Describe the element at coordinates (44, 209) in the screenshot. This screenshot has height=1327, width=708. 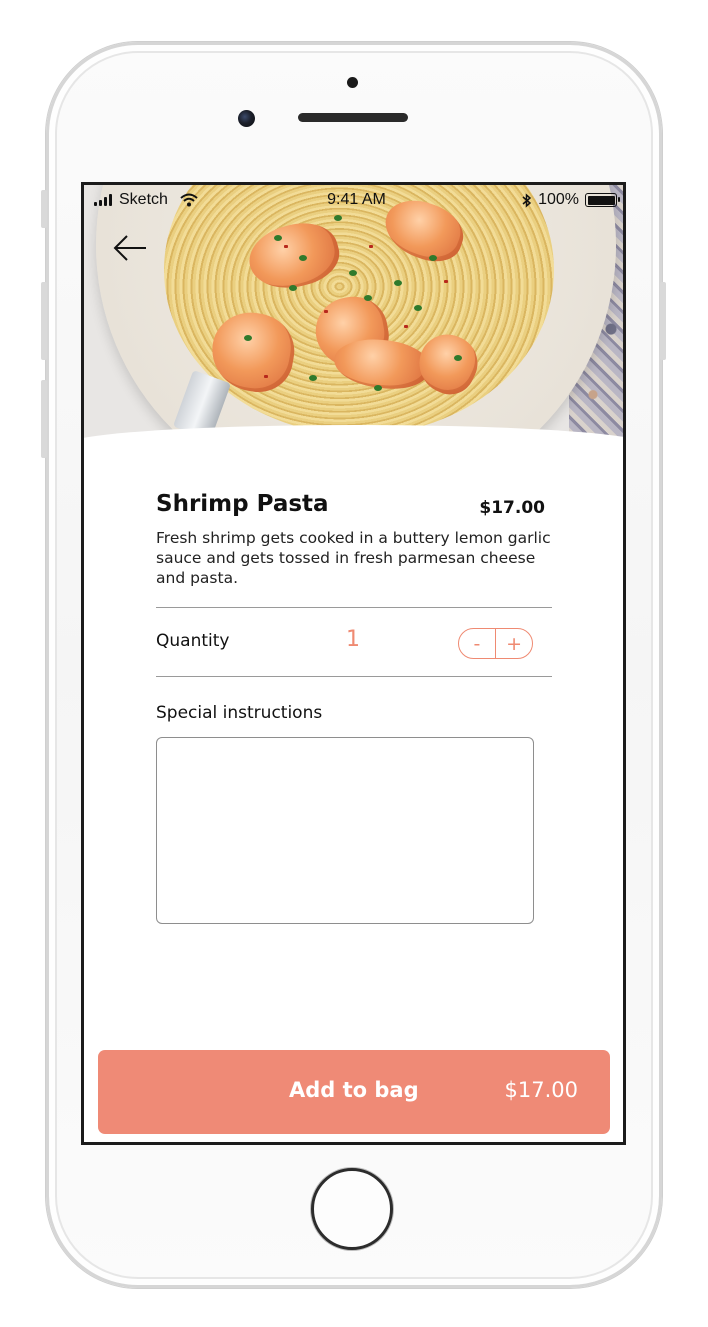
I see `mute-switch` at that location.